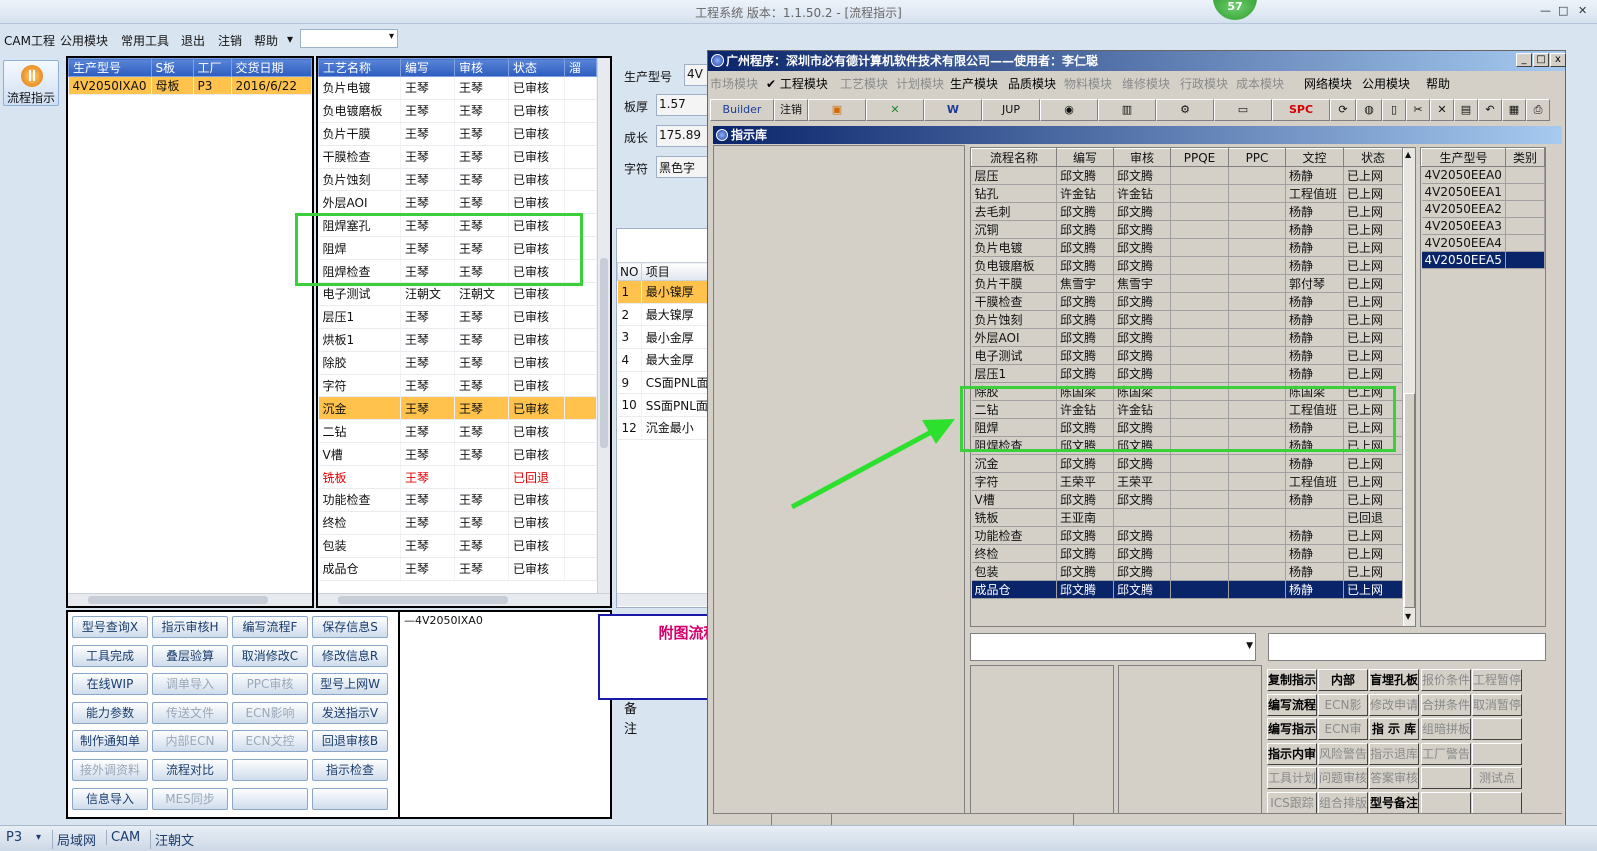  Describe the element at coordinates (349, 38) in the screenshot. I see `menubar-combo: ▾` at that location.